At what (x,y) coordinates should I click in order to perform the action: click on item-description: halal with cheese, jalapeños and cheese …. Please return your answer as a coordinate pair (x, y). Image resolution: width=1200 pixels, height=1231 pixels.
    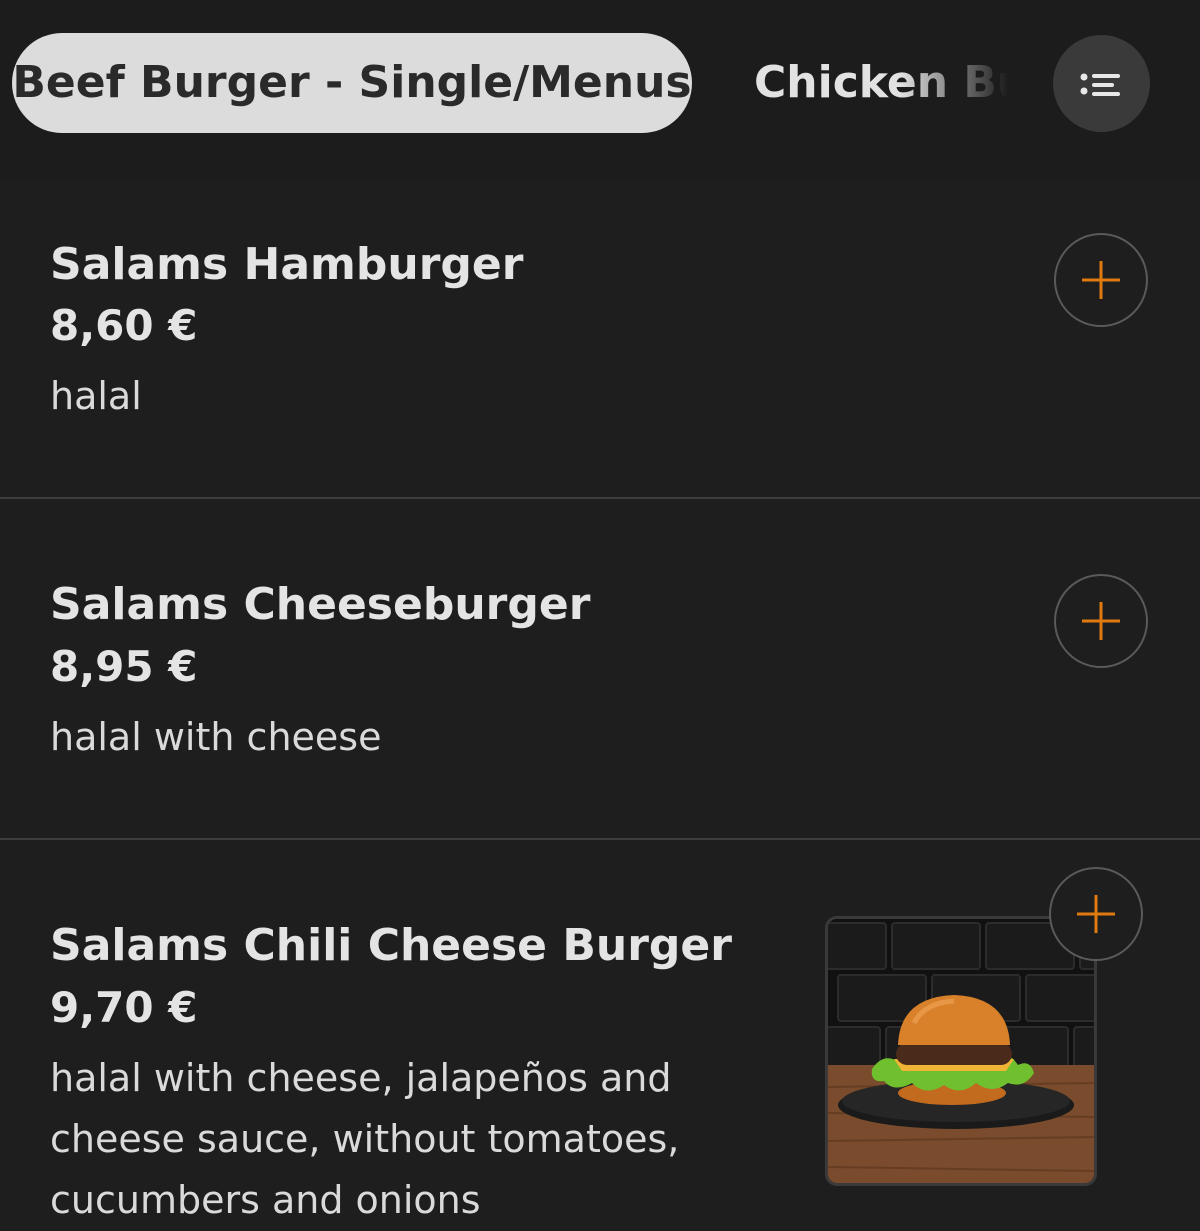
    Looking at the image, I should click on (365, 1139).